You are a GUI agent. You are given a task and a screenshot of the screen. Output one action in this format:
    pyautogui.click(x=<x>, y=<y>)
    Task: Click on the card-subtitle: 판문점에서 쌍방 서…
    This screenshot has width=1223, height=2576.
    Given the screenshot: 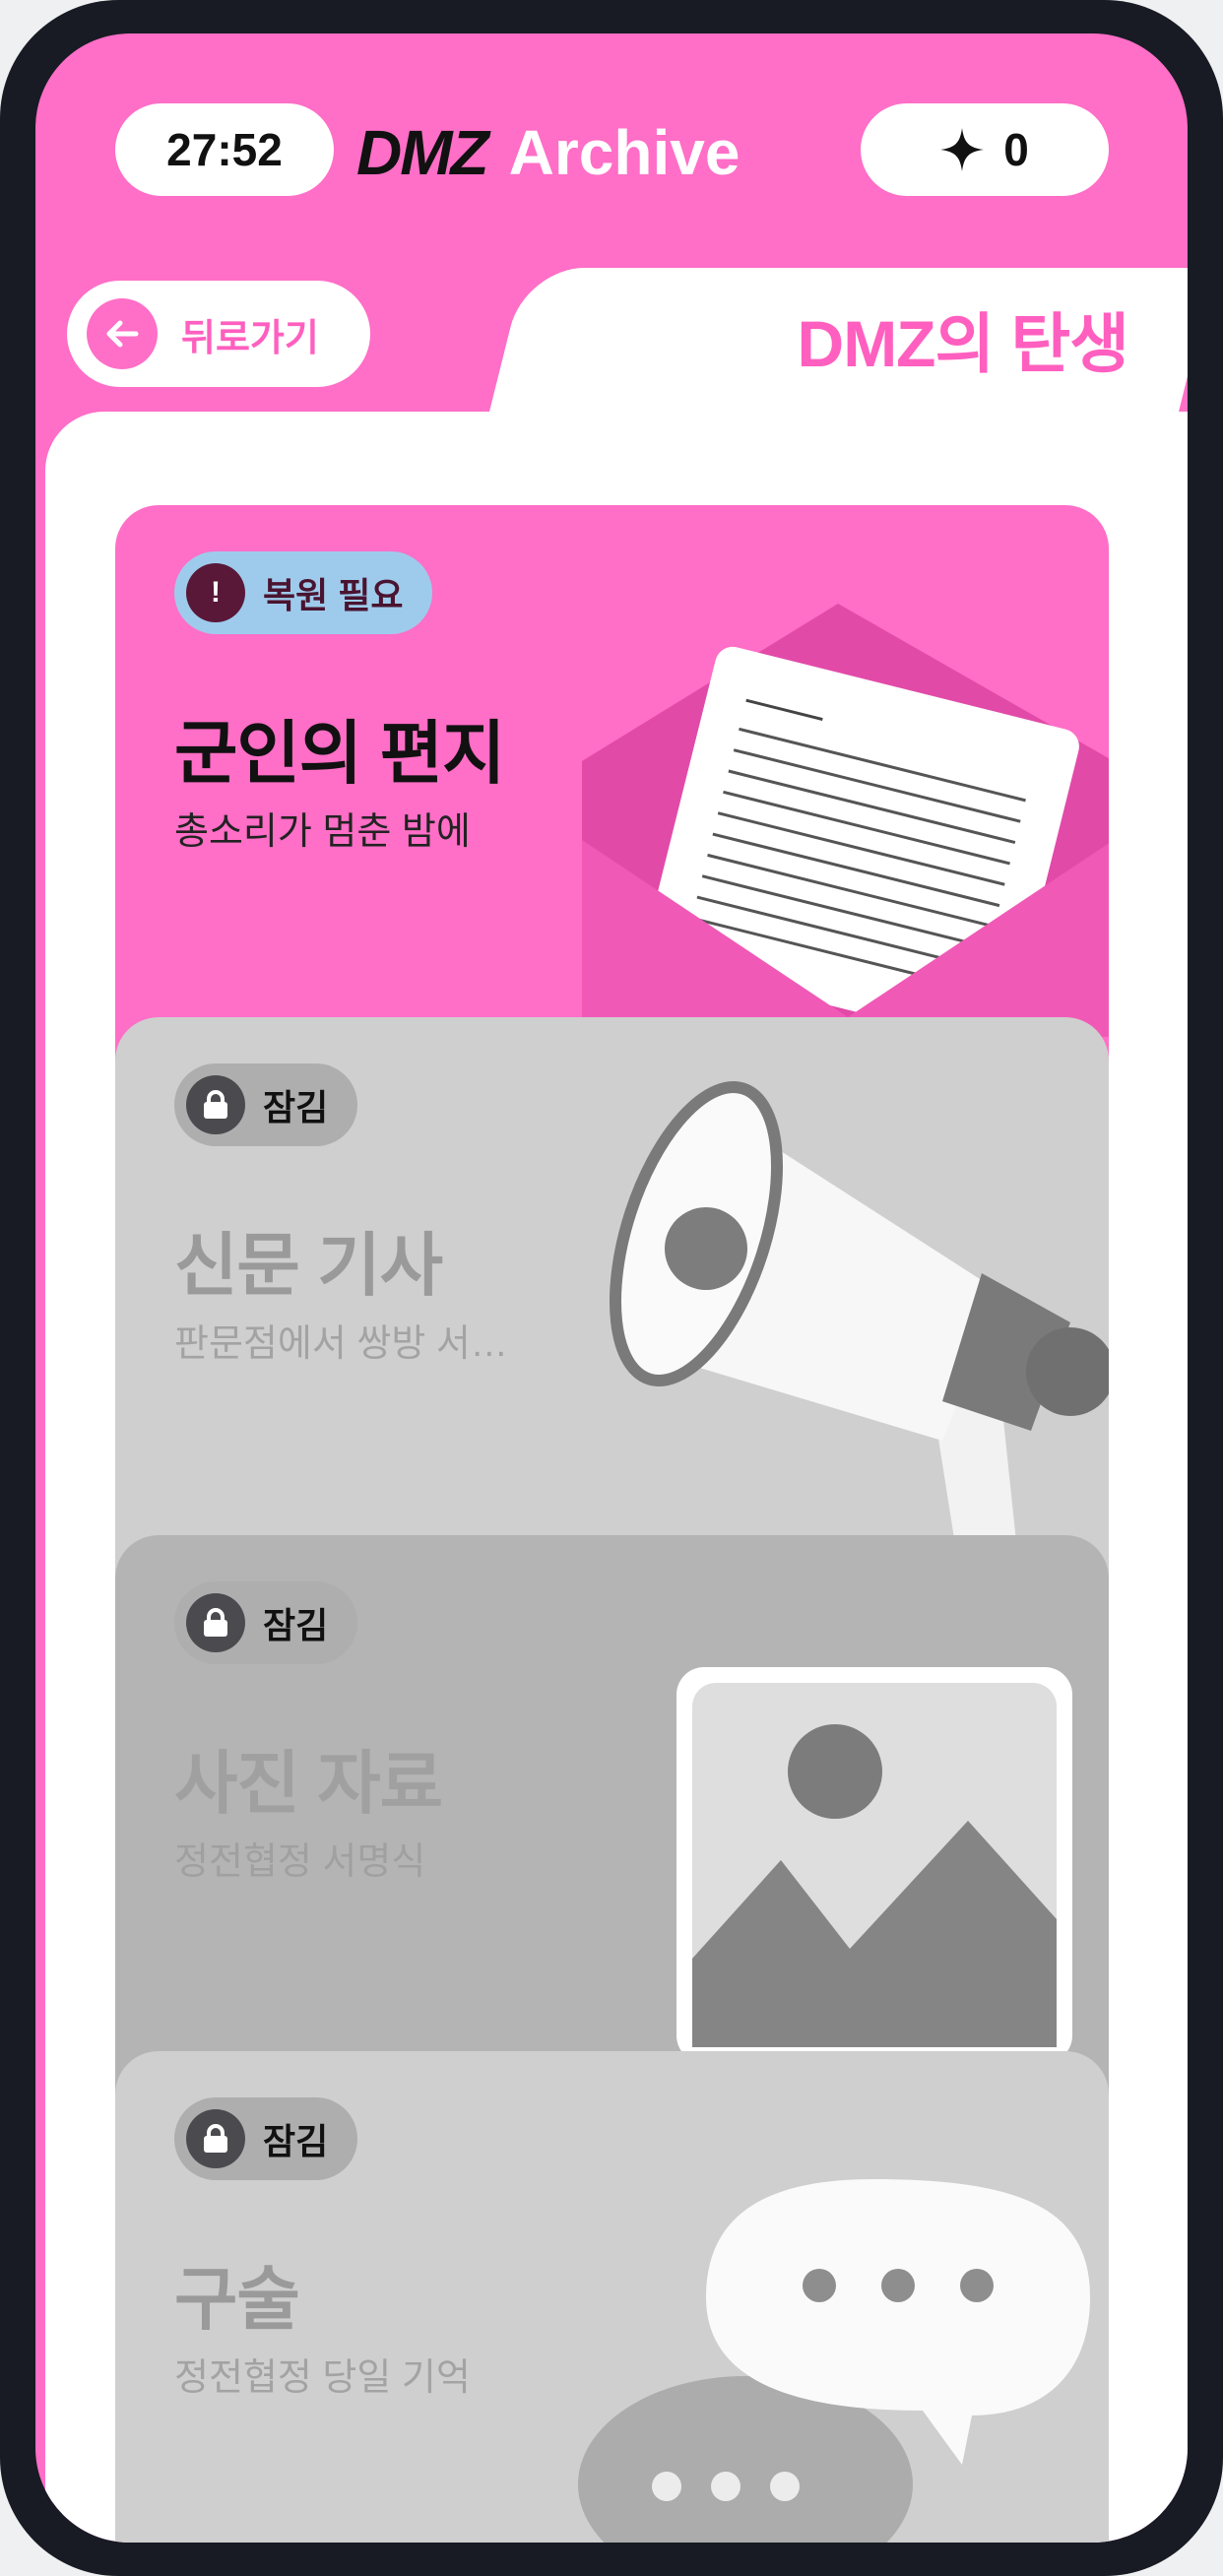 What is the action you would take?
    pyautogui.click(x=341, y=1344)
    